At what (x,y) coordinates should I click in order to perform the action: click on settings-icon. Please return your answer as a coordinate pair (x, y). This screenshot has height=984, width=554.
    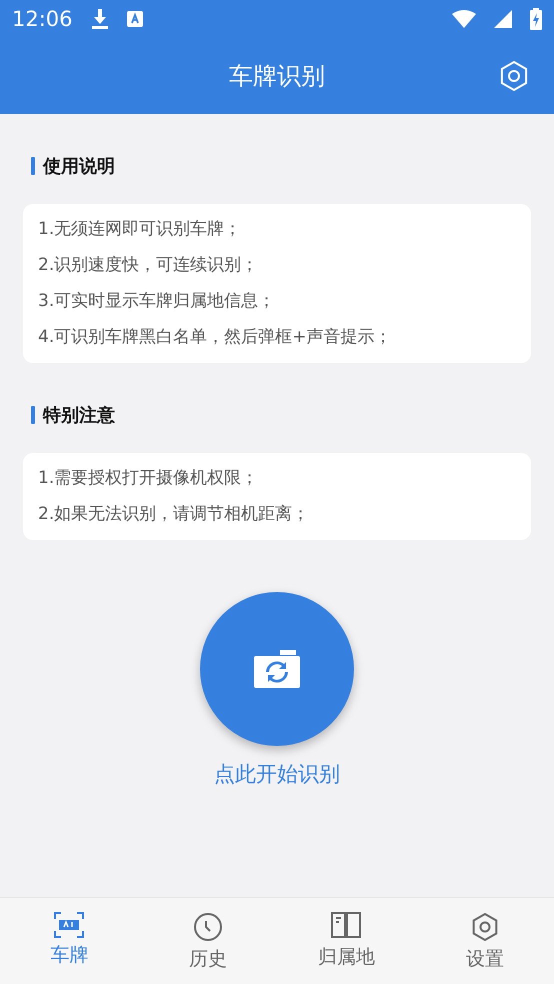
    Looking at the image, I should click on (485, 927).